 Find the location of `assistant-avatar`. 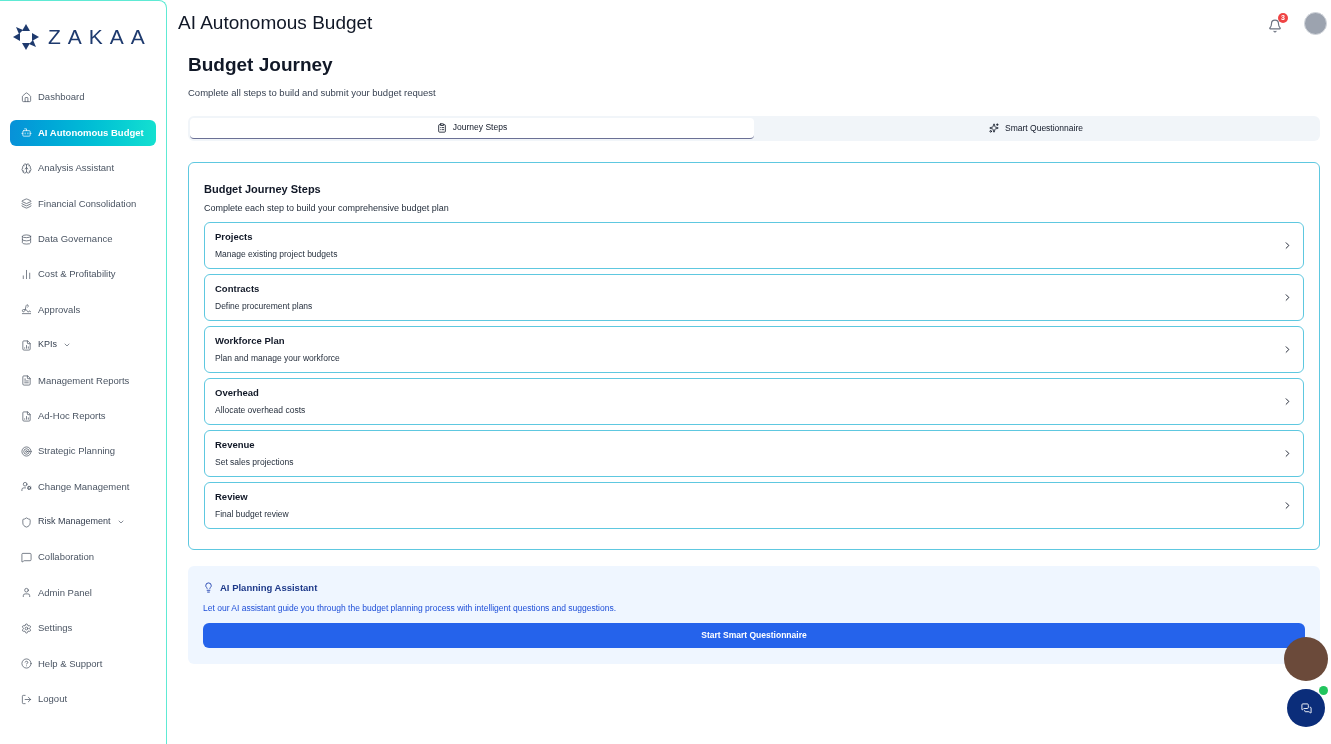

assistant-avatar is located at coordinates (1306, 659).